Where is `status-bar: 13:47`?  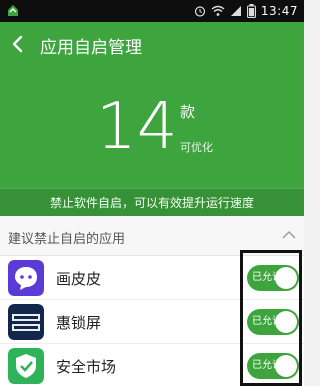 status-bar: 13:47 is located at coordinates (152, 11).